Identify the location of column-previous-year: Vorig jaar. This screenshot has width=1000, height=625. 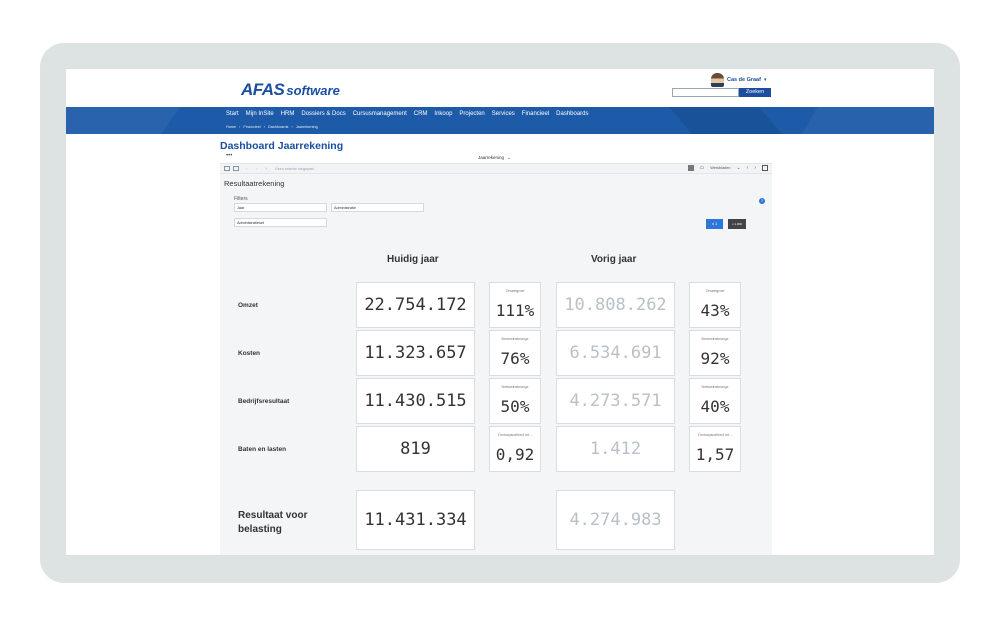
(614, 259).